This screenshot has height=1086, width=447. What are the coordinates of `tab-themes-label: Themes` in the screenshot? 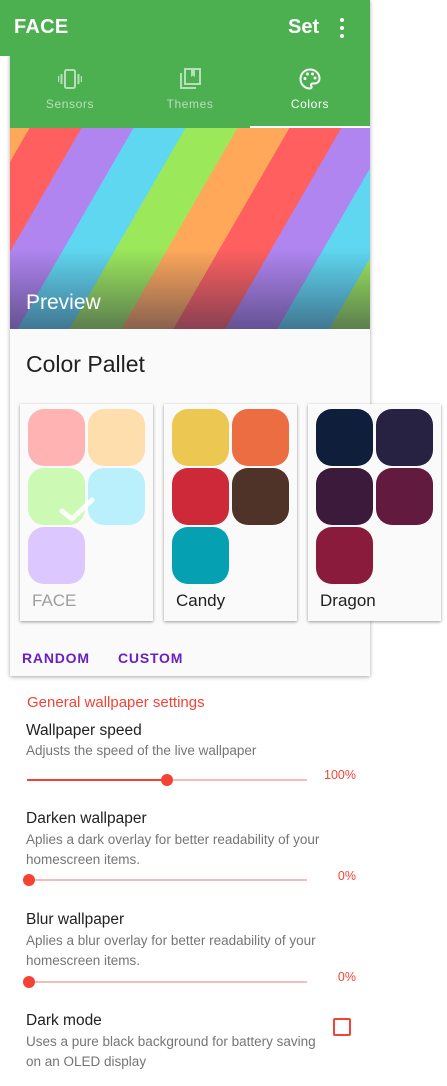 It's located at (190, 104).